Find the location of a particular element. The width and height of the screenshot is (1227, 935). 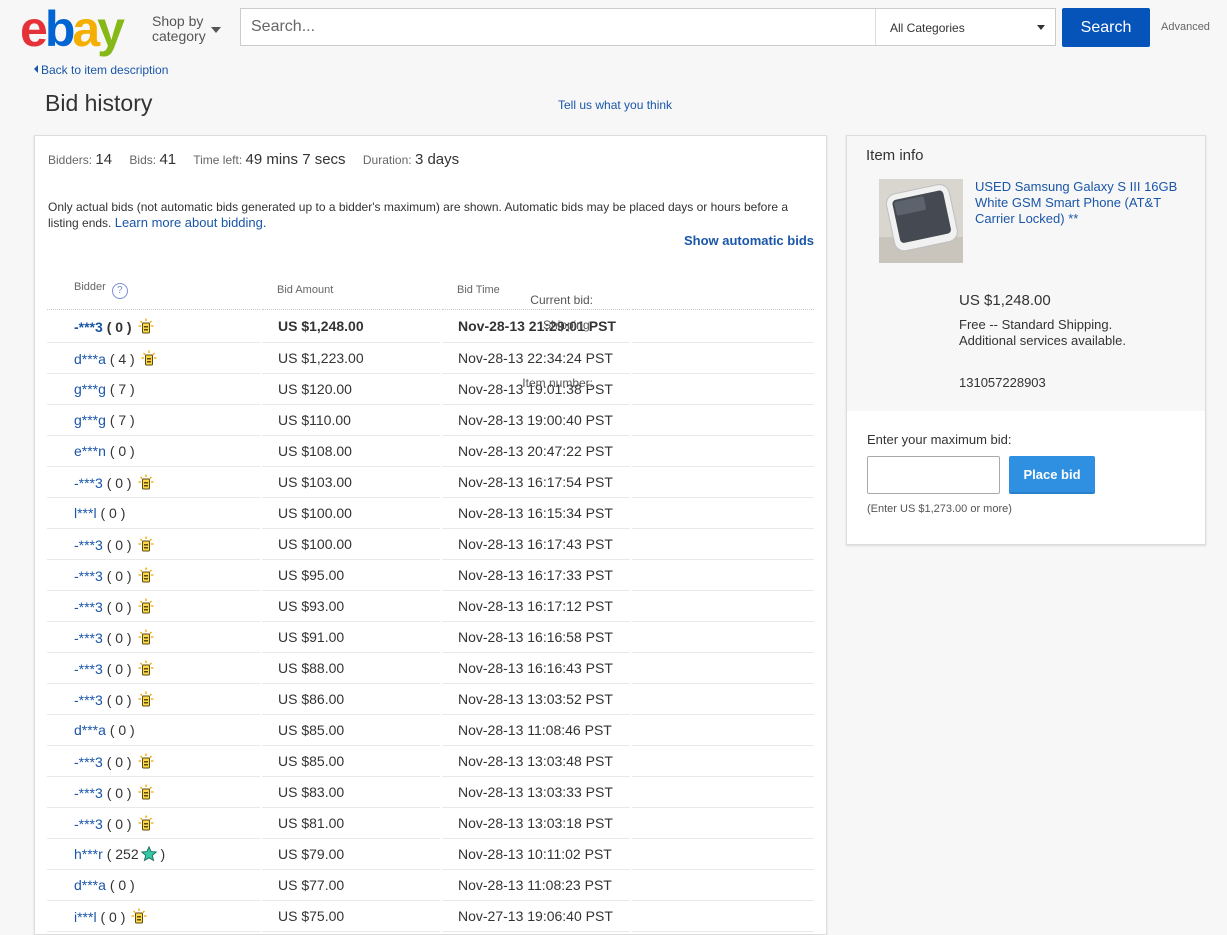

item-info-title: Item info is located at coordinates (895, 155).